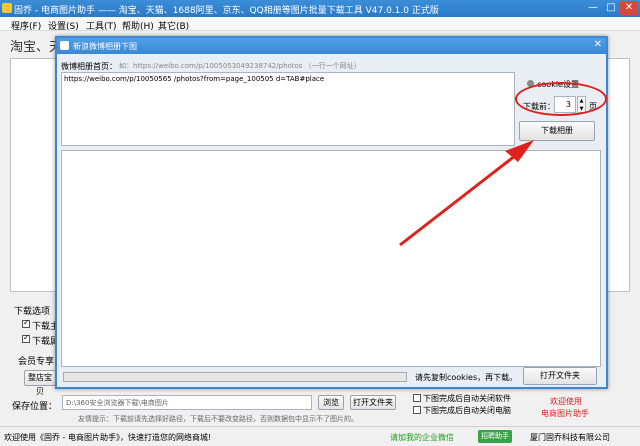 Image resolution: width=640 pixels, height=446 pixels. What do you see at coordinates (466, 193) in the screenshot?
I see `annotation-arrow` at bounding box center [466, 193].